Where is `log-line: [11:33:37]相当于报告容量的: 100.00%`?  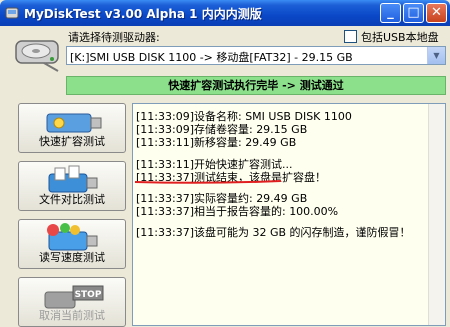
log-line: [11:33:37]相当于报告容量的: 100.00% is located at coordinates (237, 211).